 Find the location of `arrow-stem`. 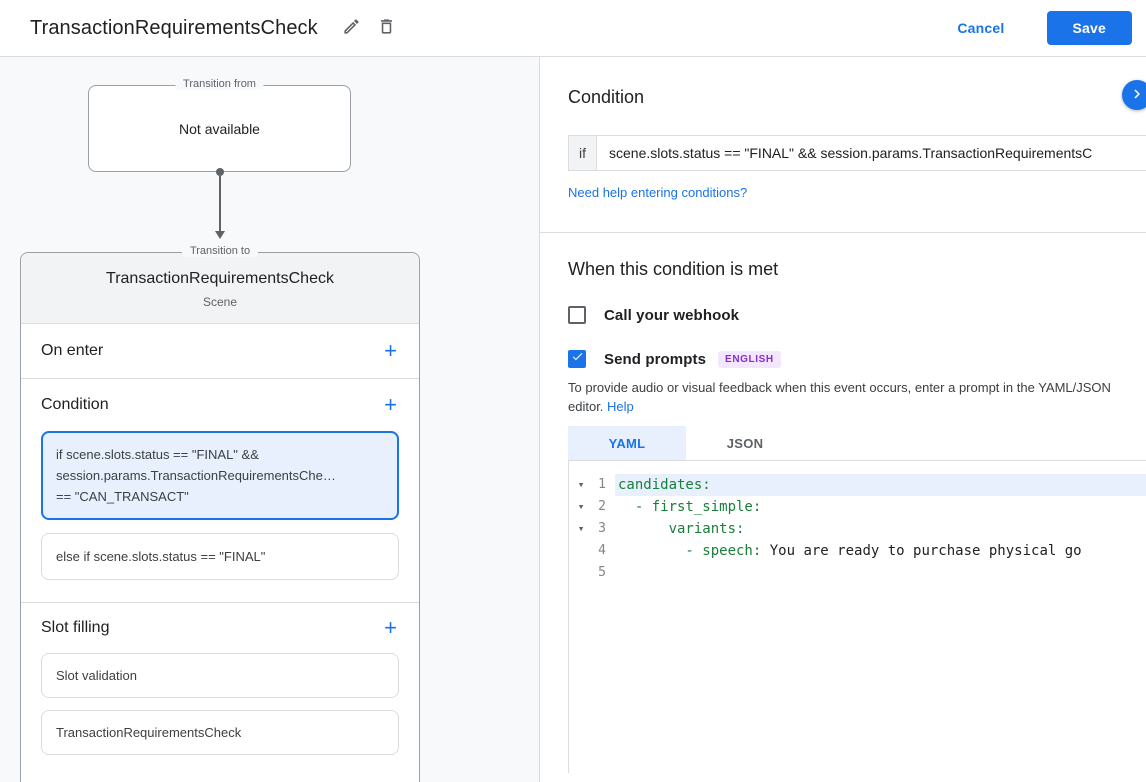

arrow-stem is located at coordinates (220, 203).